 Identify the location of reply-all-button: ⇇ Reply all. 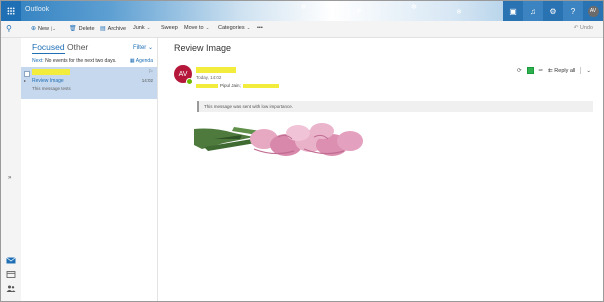
(561, 71).